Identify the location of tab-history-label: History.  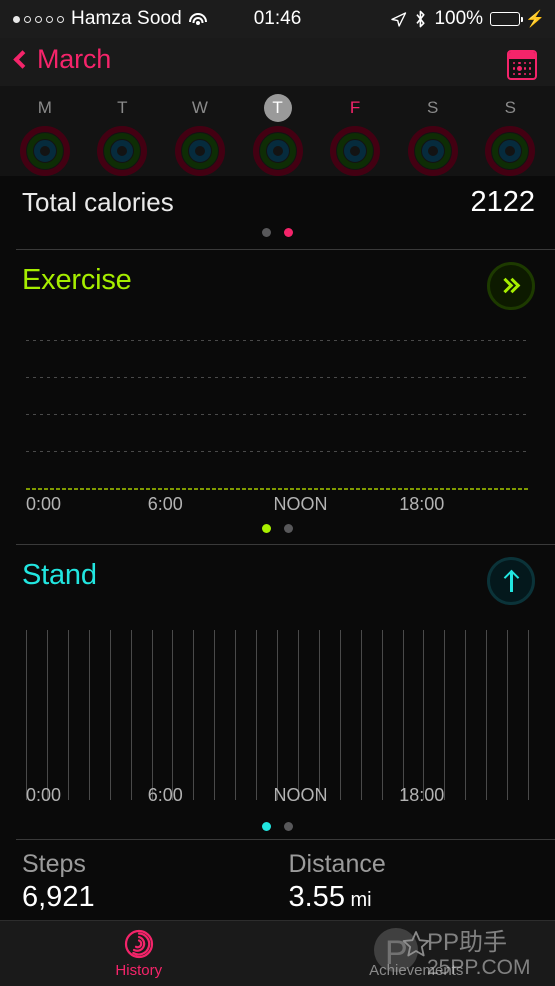
(139, 970).